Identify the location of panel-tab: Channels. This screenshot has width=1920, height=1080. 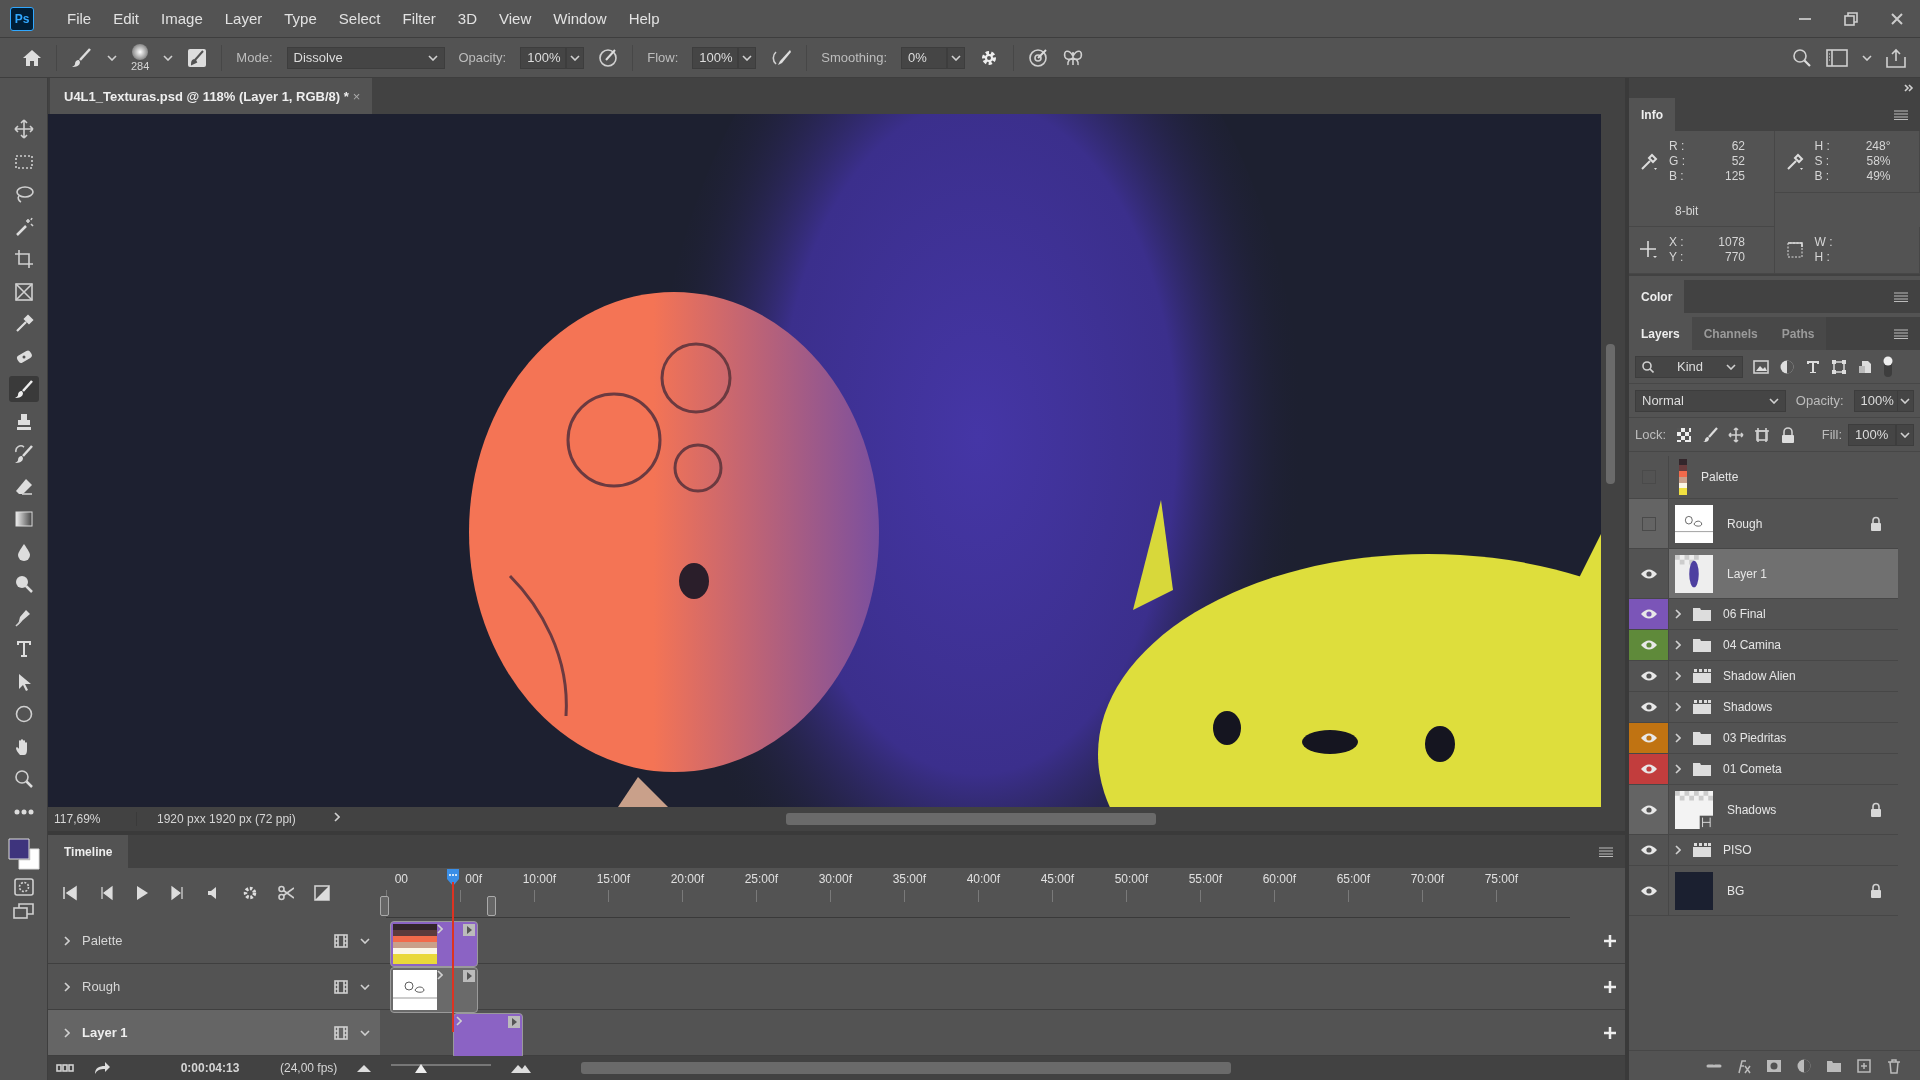
(1730, 333).